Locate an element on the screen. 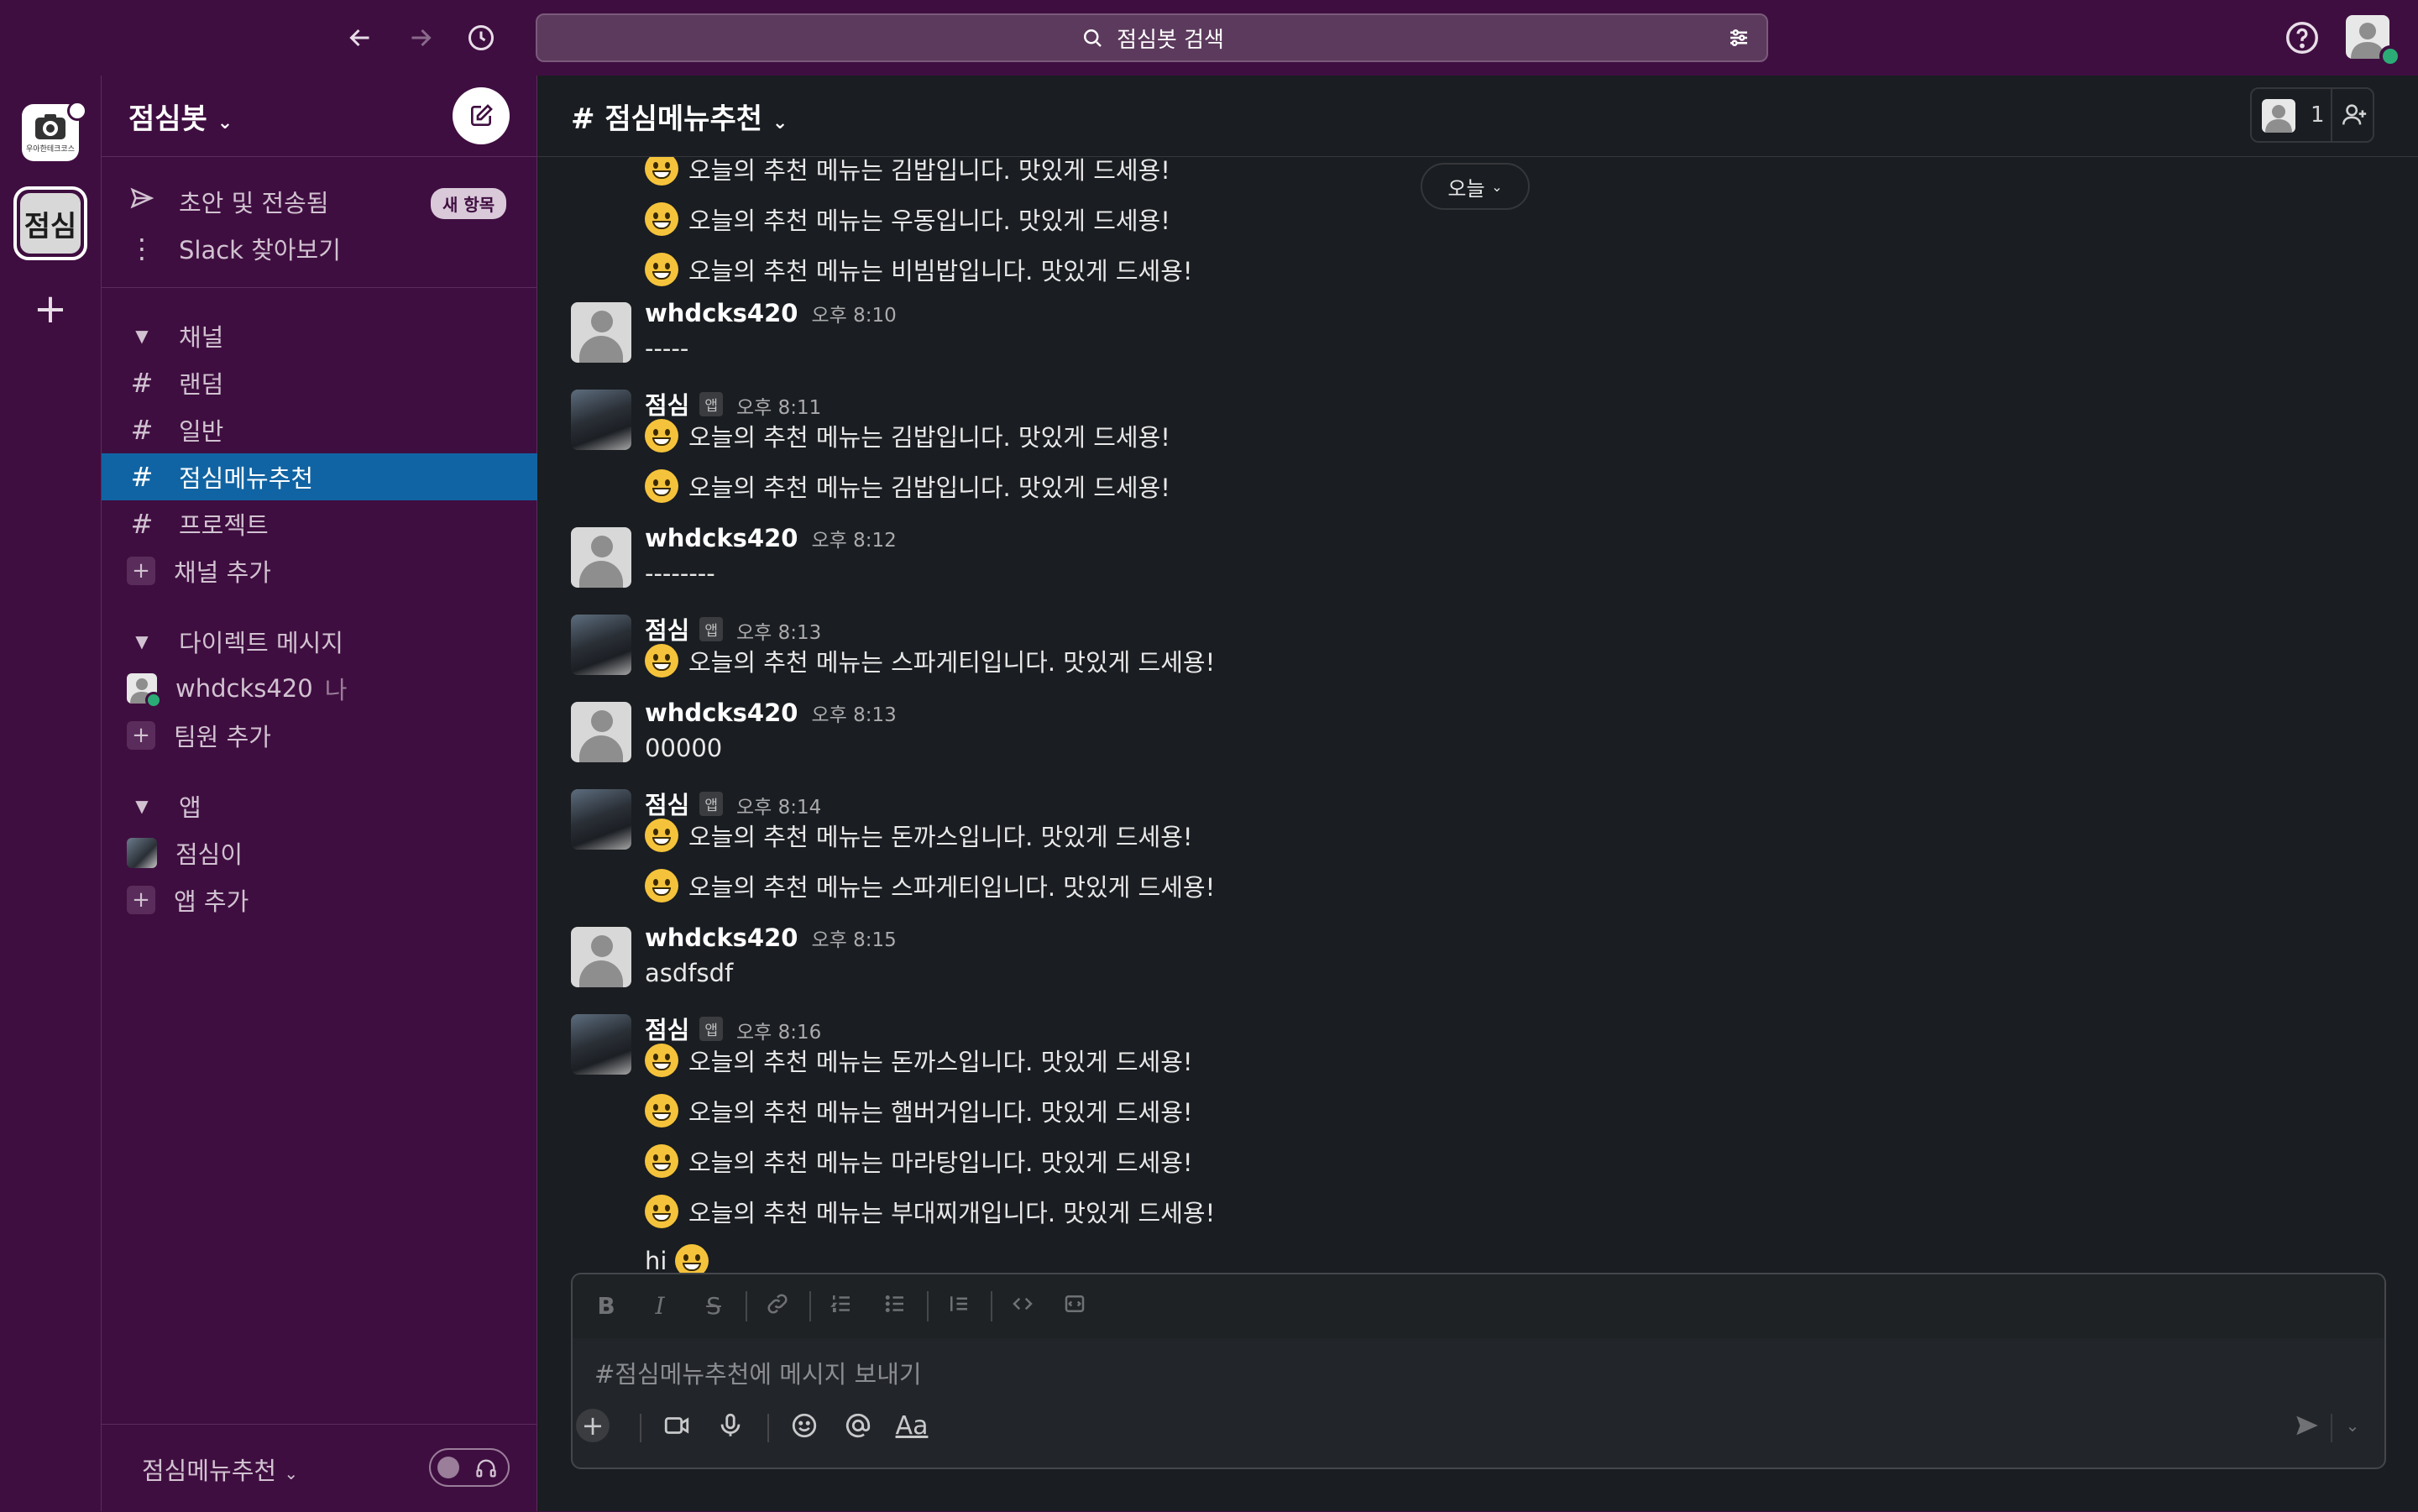  message-composer: B I S #점심메뉴추천에 메시지 보내기 + Aa ⌄ is located at coordinates (1478, 1371).